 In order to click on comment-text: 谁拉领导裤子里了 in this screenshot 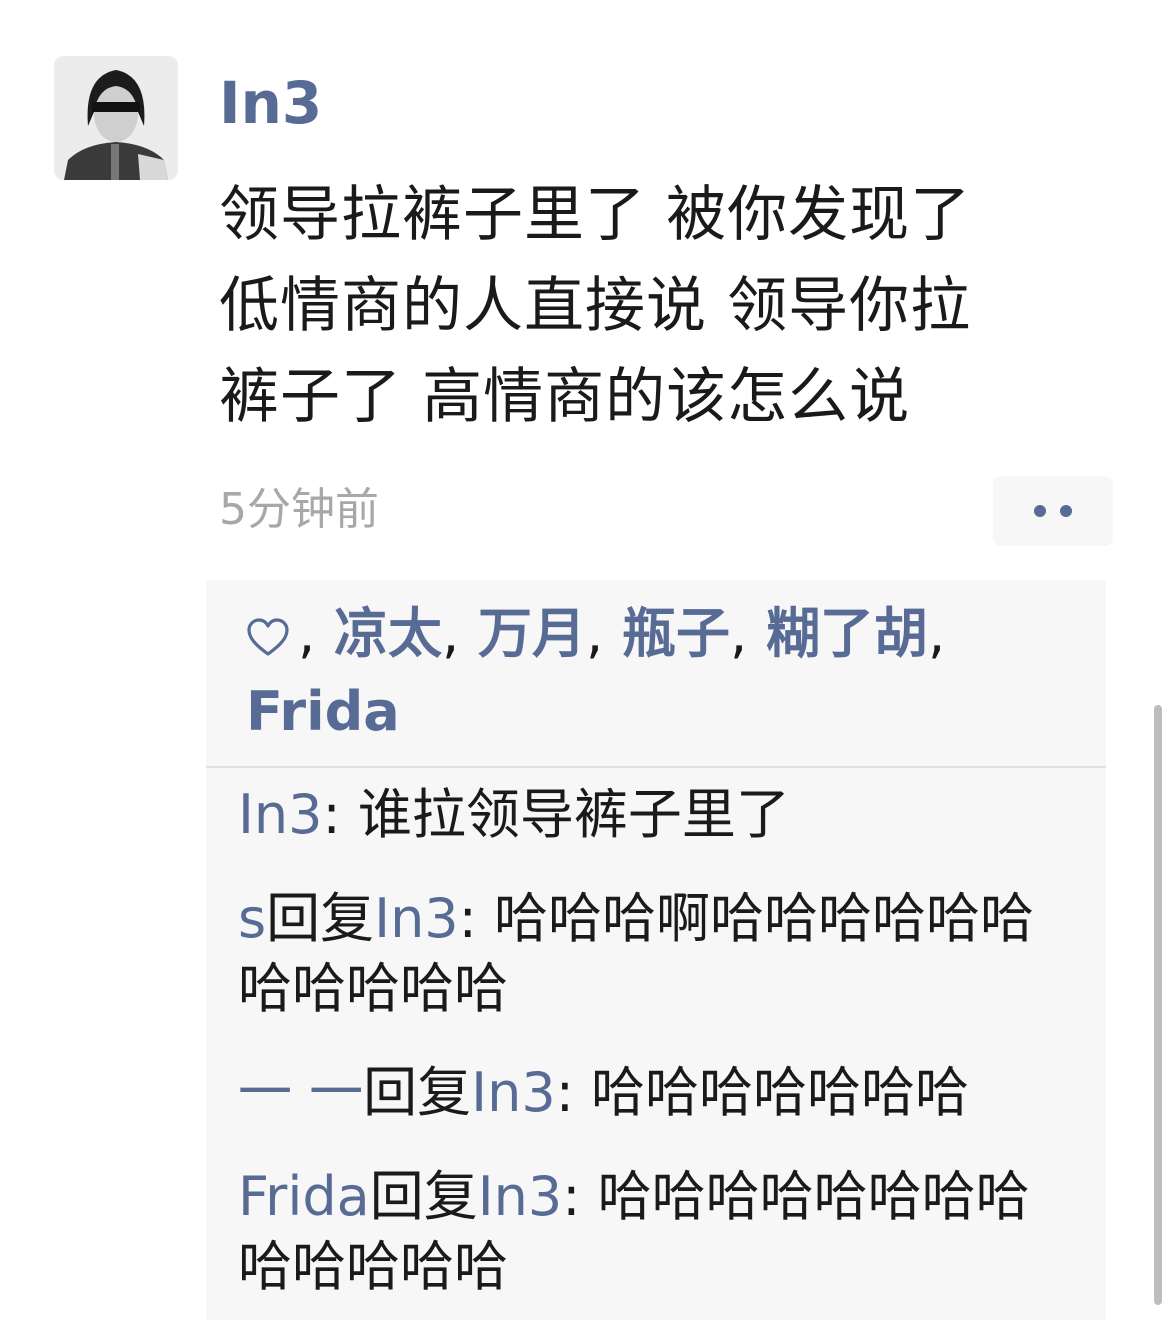, I will do `click(565, 814)`.